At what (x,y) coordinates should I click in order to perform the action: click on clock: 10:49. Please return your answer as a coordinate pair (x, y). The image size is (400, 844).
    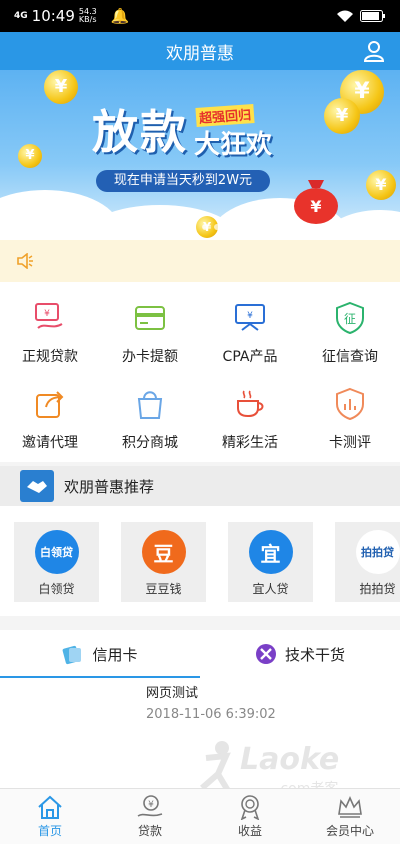
    Looking at the image, I should click on (53, 16).